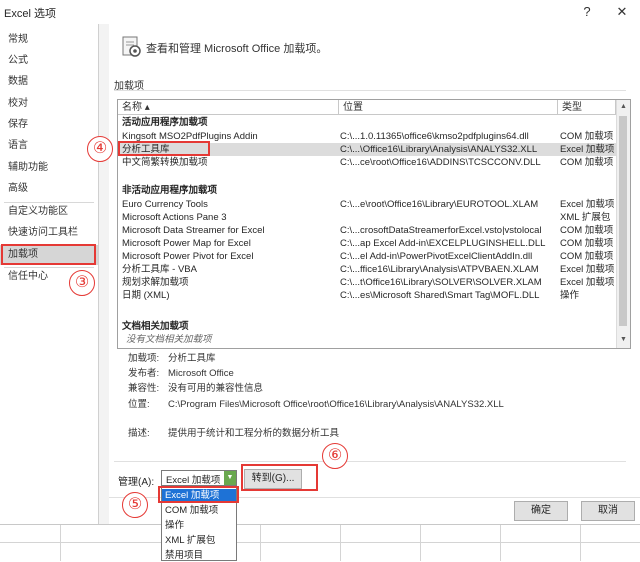 This screenshot has height=562, width=640. I want to click on highlight-goto, so click(279, 477).